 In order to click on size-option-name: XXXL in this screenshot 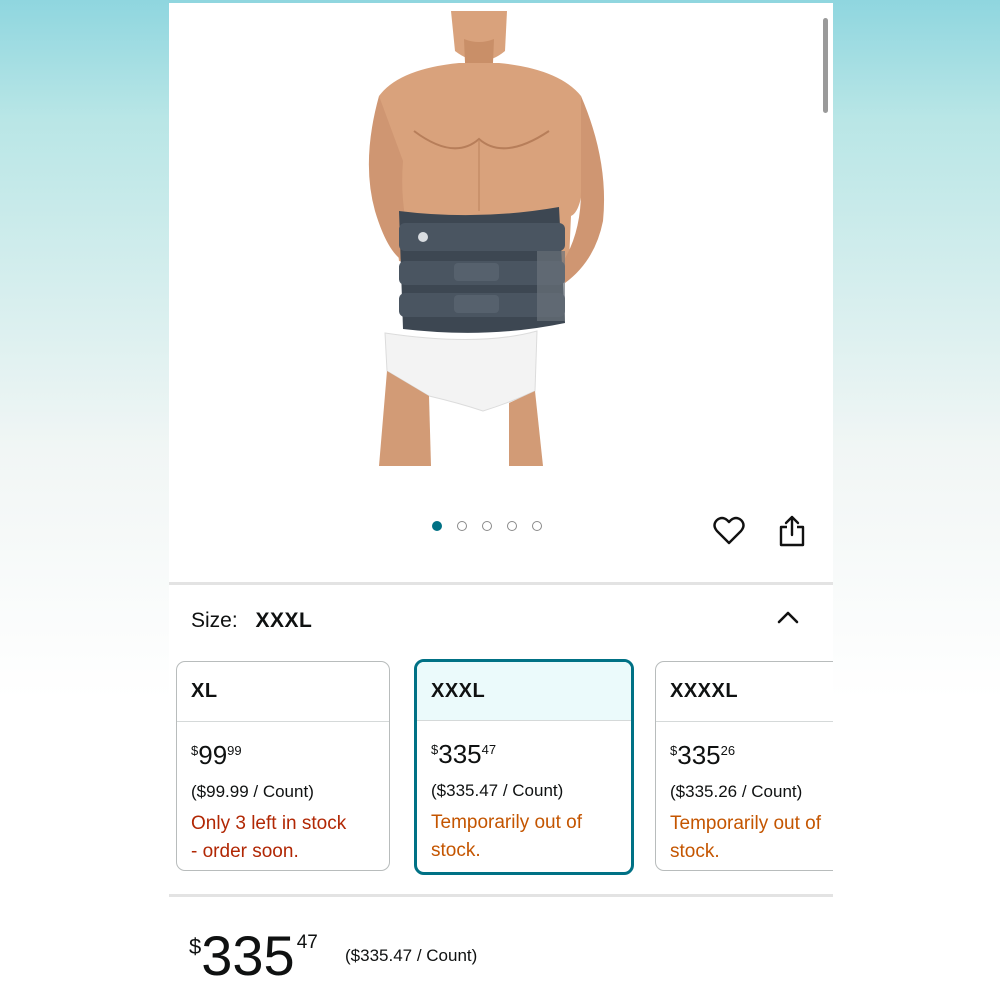, I will do `click(524, 691)`.